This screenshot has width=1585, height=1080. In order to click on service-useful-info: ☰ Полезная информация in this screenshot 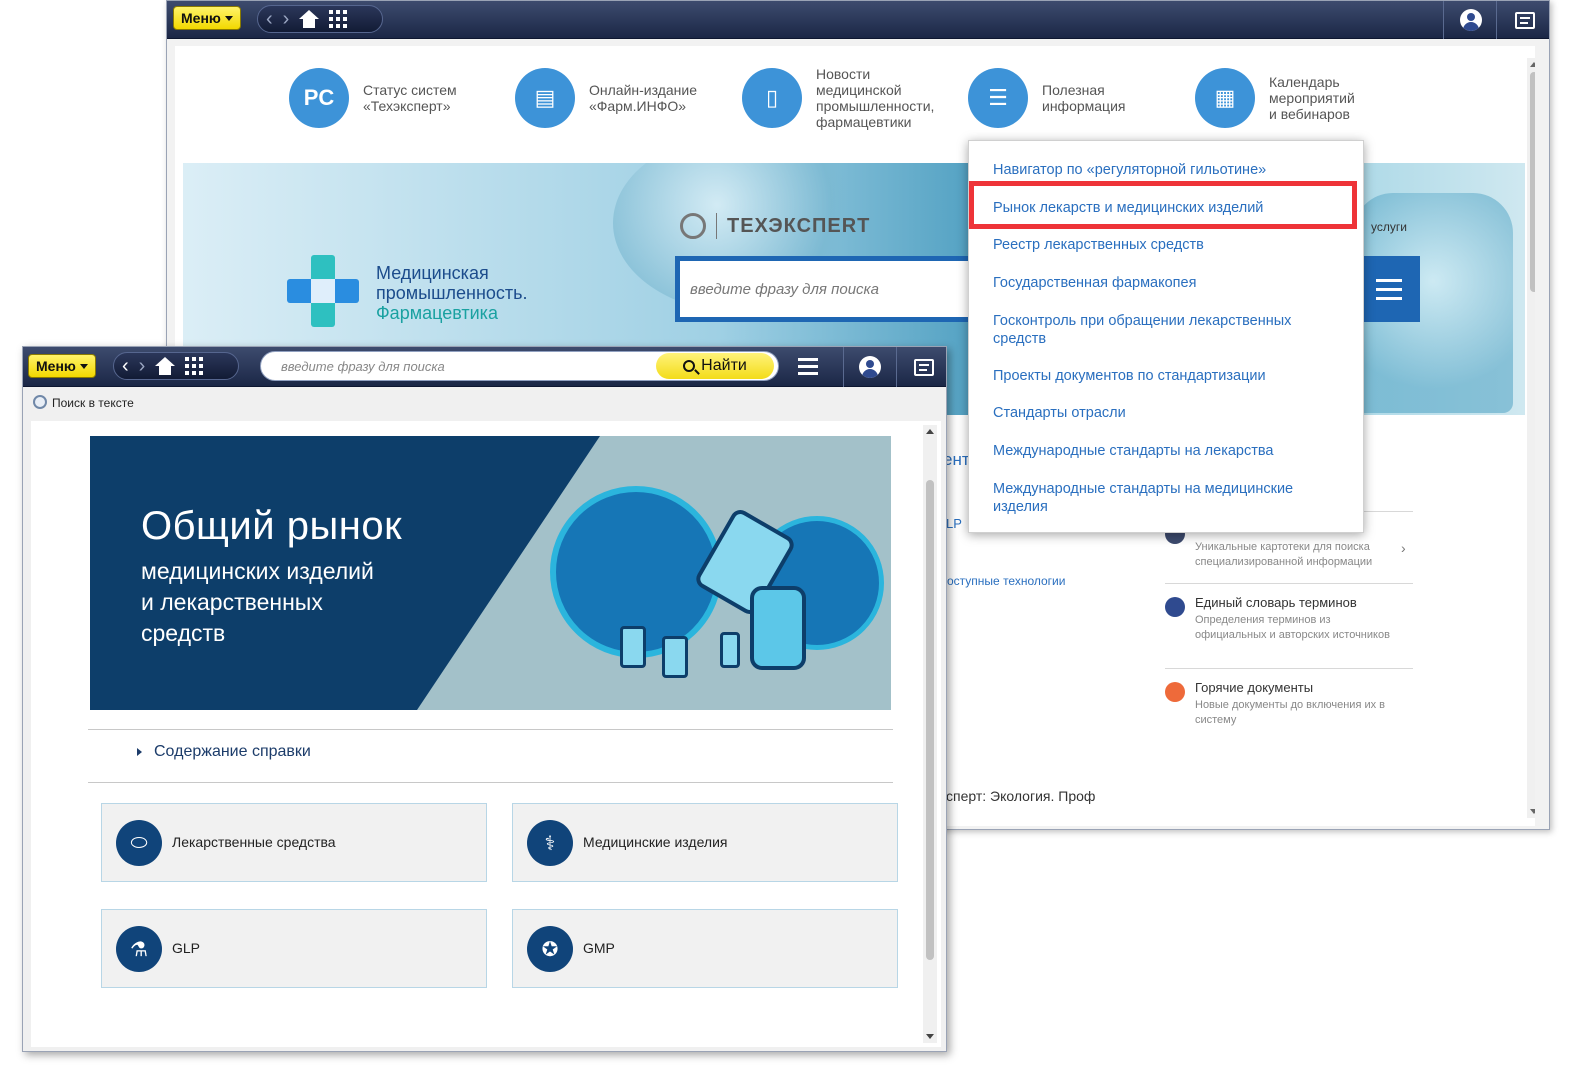, I will do `click(1046, 98)`.